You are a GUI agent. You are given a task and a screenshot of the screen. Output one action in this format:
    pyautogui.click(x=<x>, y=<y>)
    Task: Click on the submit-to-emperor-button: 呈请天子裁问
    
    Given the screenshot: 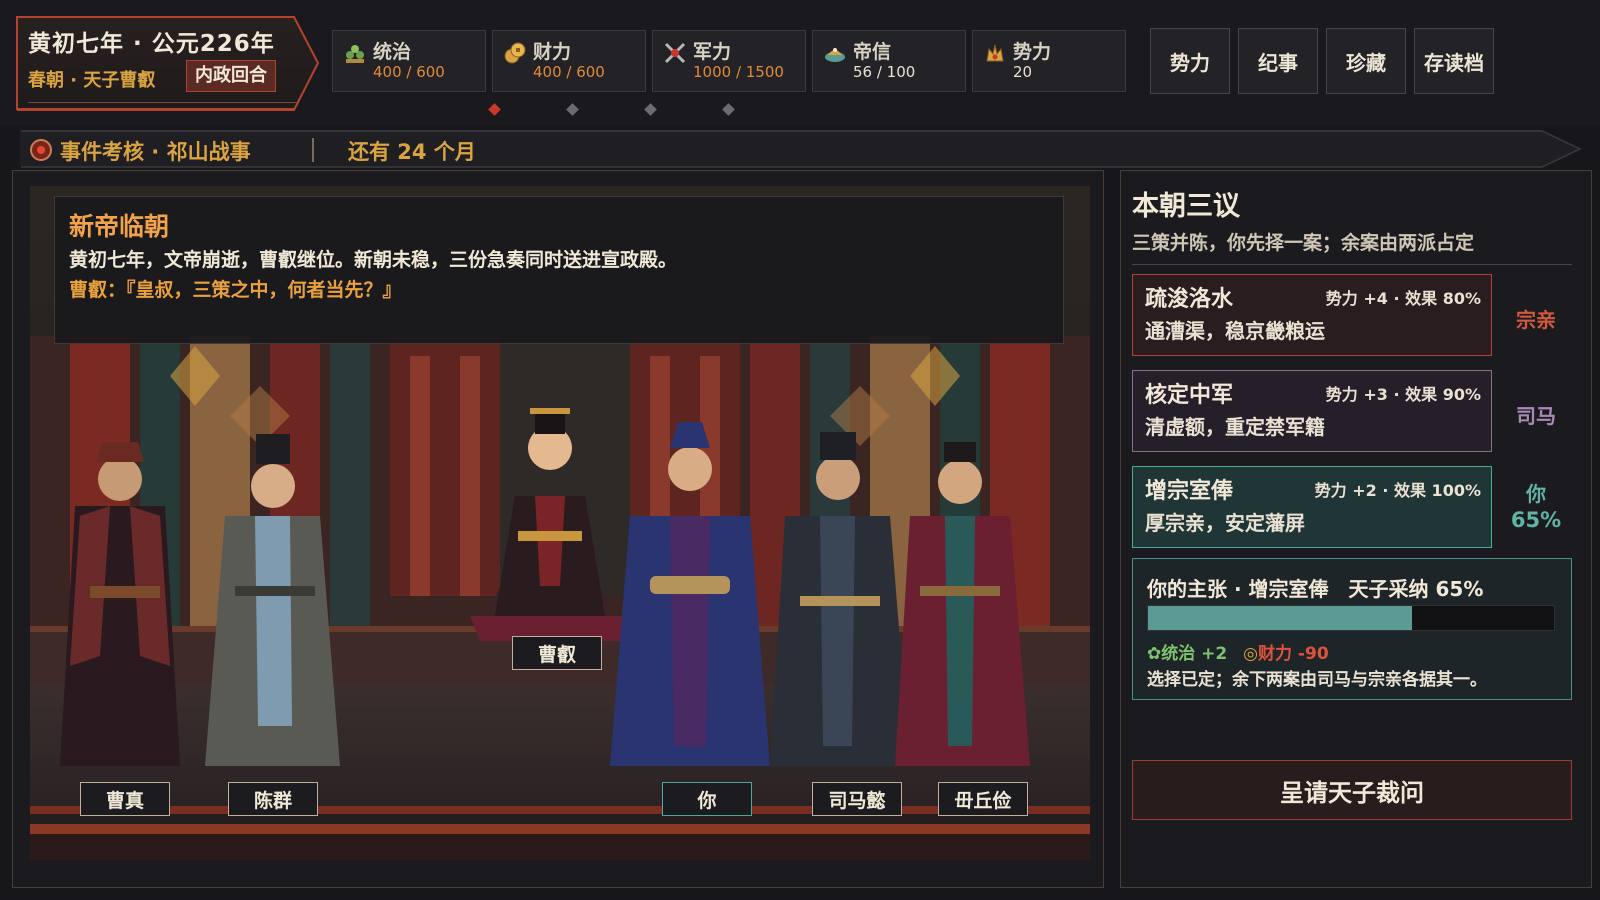 What is the action you would take?
    pyautogui.click(x=1352, y=790)
    